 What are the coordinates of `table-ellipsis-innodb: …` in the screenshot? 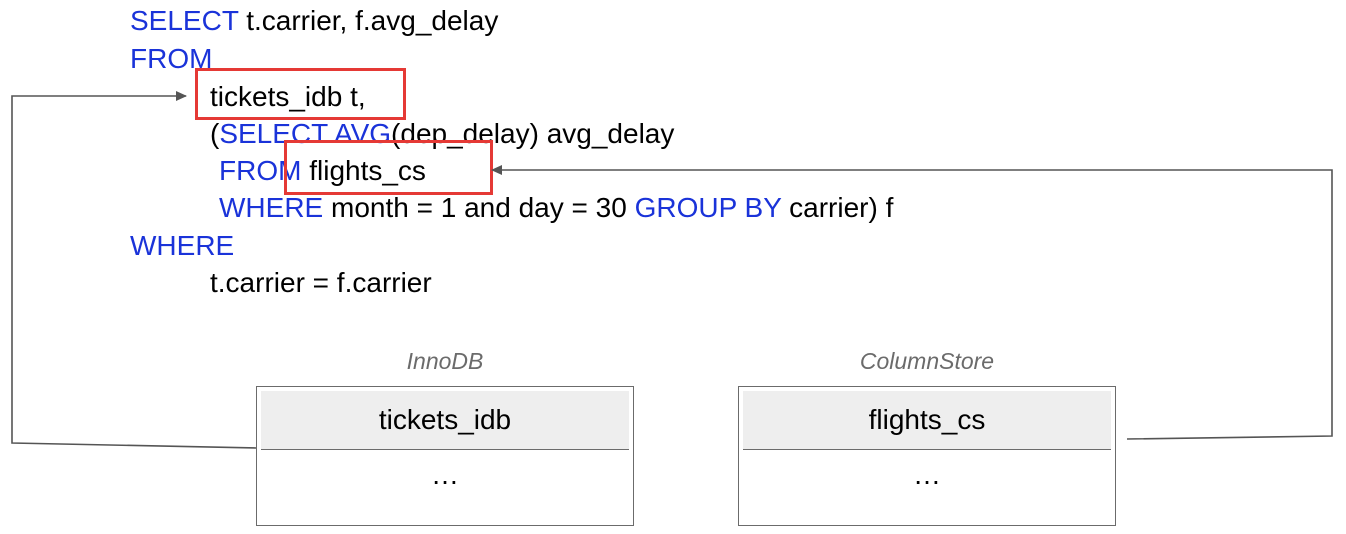 It's located at (445, 474).